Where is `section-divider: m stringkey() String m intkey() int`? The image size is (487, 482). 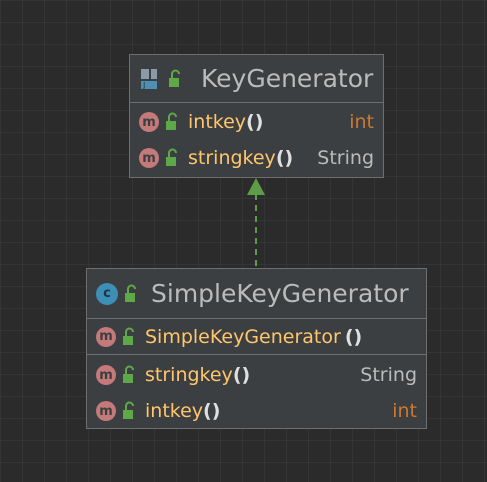 section-divider: m stringkey() String m intkey() int is located at coordinates (256, 391).